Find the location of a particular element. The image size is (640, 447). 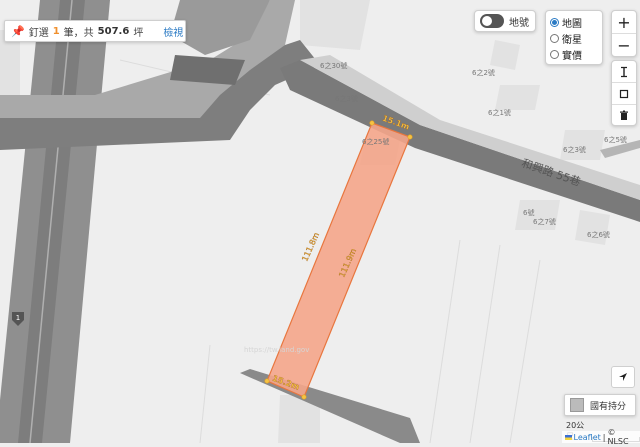

layer-option-price: 實價 is located at coordinates (574, 54).